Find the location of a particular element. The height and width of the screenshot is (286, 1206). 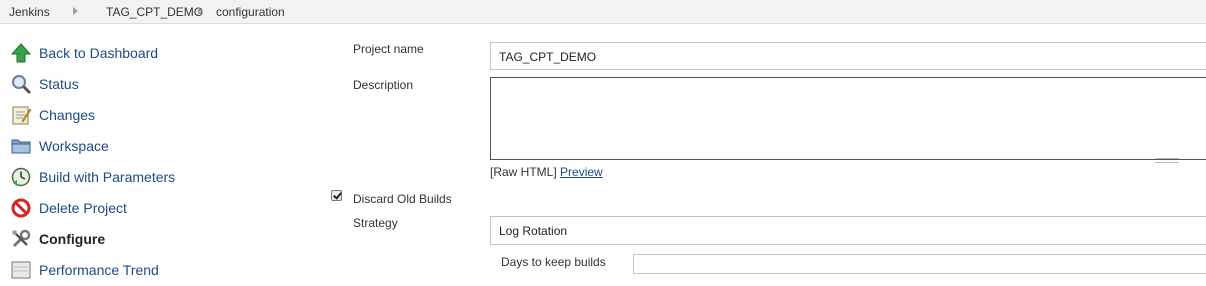

sidebar-item-label: Configure is located at coordinates (72, 239).